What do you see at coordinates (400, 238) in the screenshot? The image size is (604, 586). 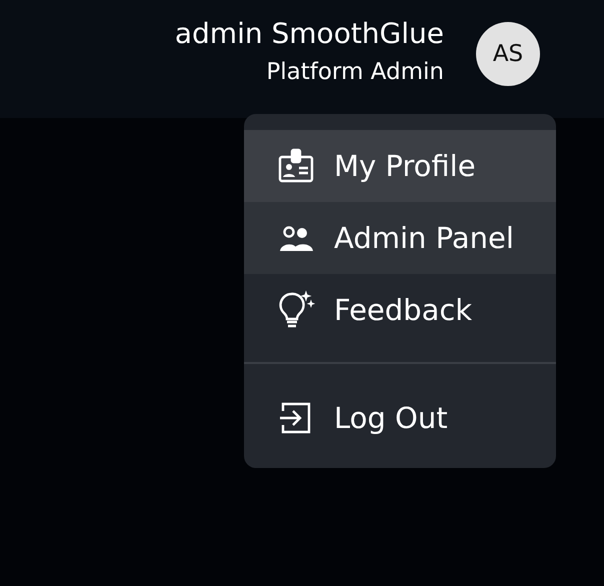 I see `menu-item: Admin Panel` at bounding box center [400, 238].